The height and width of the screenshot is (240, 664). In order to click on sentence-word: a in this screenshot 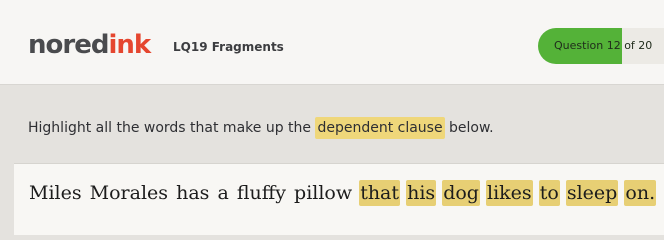, I will do `click(222, 193)`.